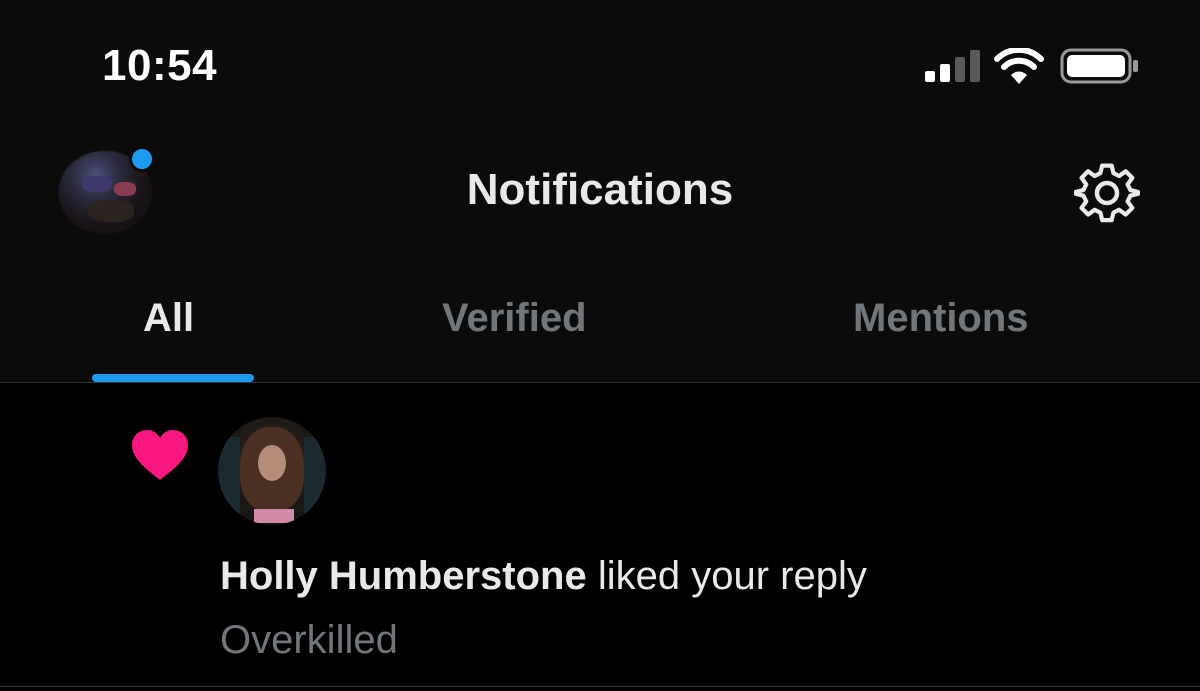 This screenshot has width=1200, height=691. I want to click on active-tab-indicator, so click(173, 378).